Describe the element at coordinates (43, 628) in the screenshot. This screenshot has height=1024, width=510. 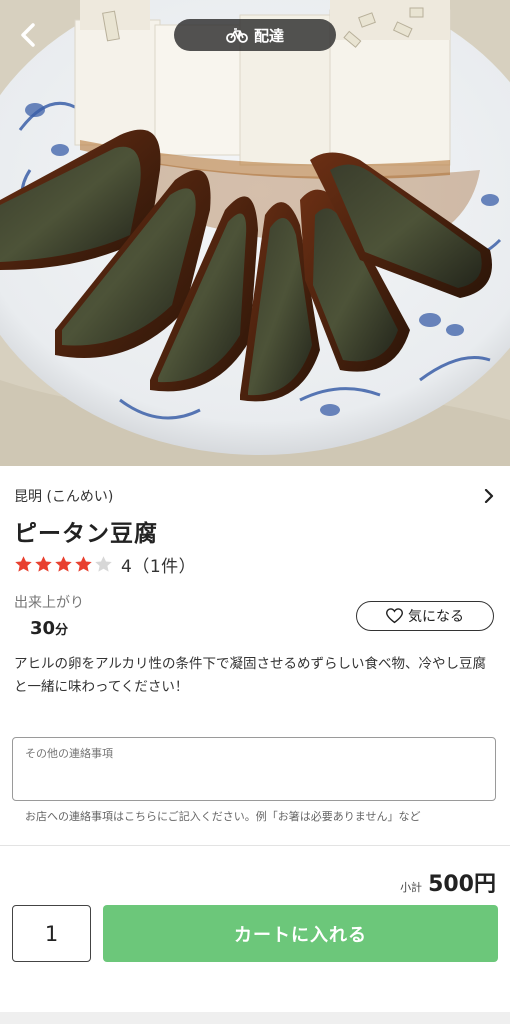
I see `prep-time-number: 30` at that location.